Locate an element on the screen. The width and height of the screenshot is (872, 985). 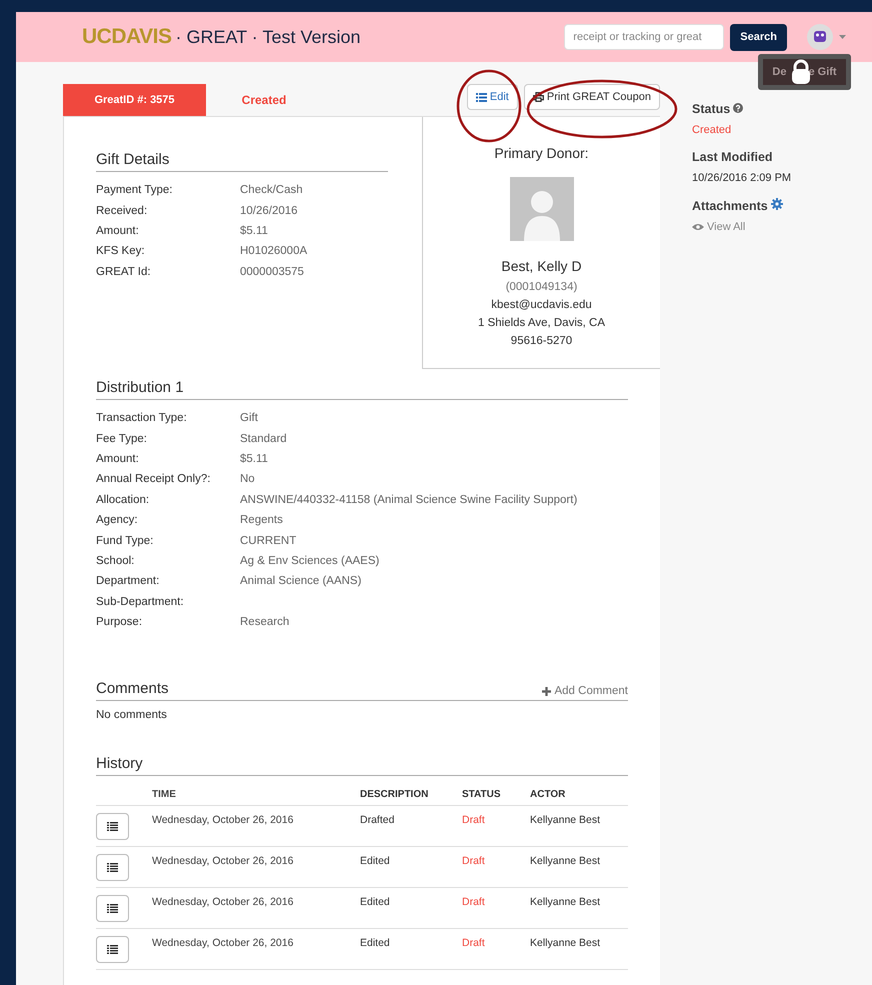
column-header: TIME is located at coordinates (164, 795).